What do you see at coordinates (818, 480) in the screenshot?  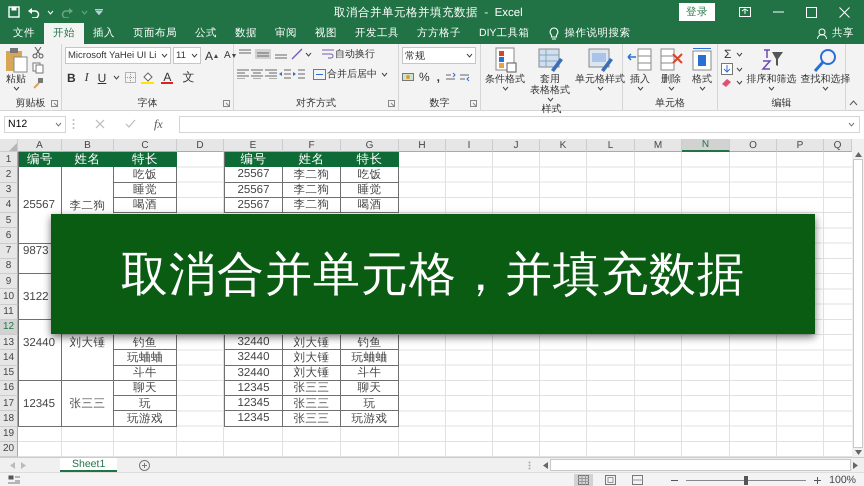 I see `zoom-in-icon` at bounding box center [818, 480].